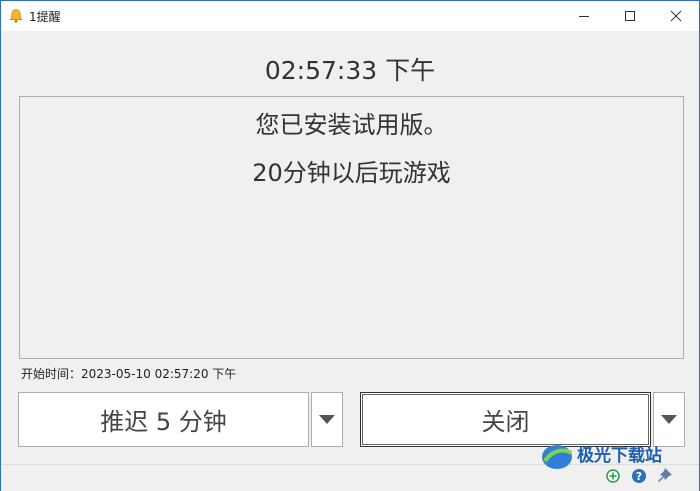  I want to click on minimize-icon, so click(584, 16).